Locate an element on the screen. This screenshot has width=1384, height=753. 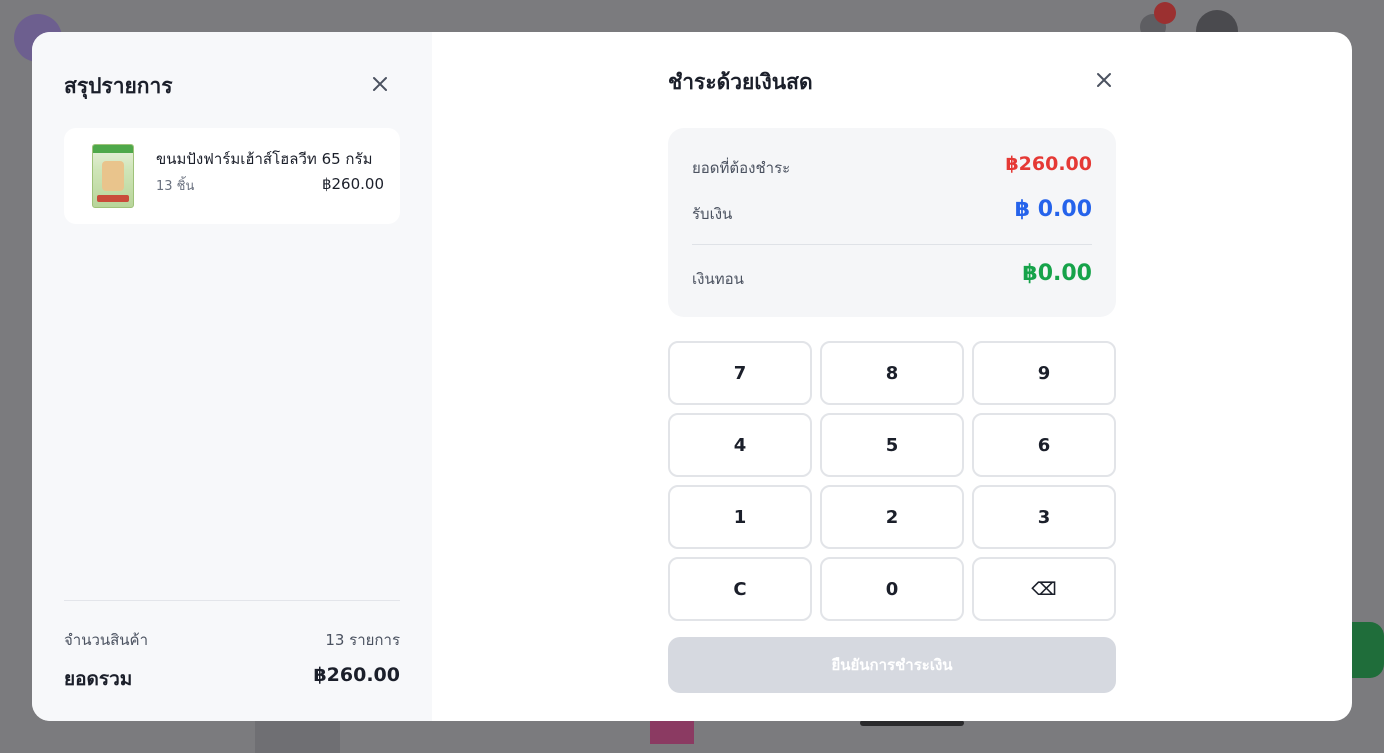
summary-title: สรุปรายการ is located at coordinates (118, 86).